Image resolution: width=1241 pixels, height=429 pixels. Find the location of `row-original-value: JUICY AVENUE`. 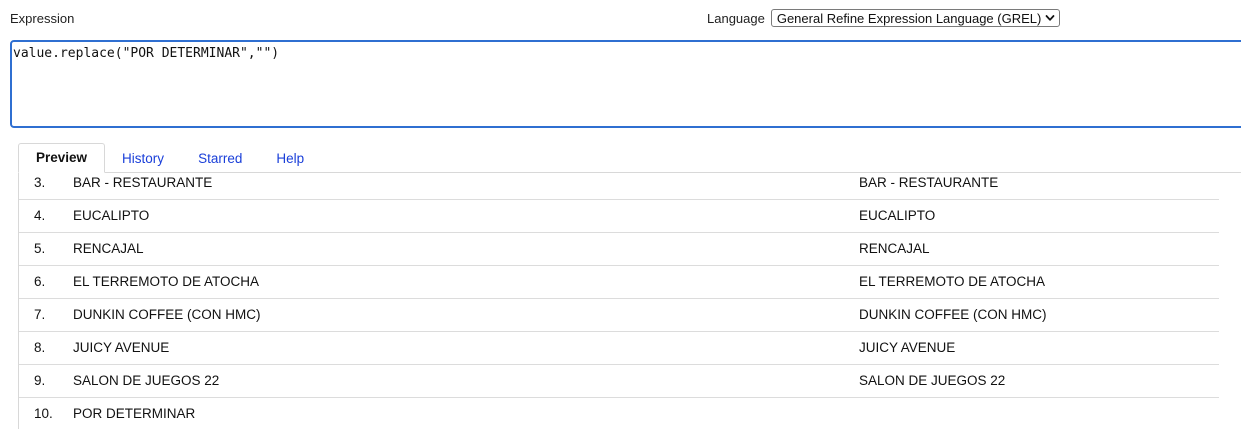

row-original-value: JUICY AVENUE is located at coordinates (121, 347).